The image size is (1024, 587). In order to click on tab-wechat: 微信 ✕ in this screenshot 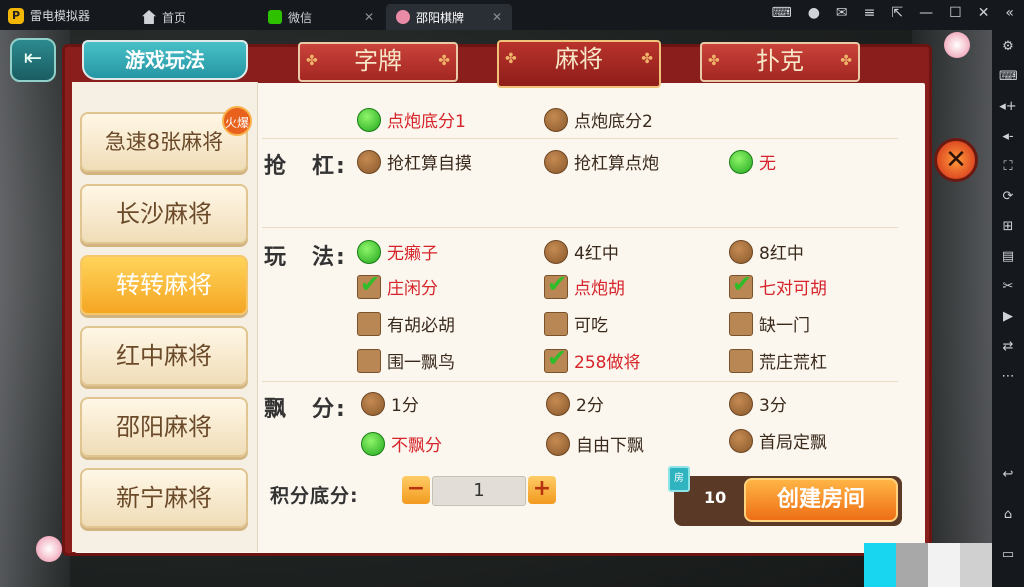, I will do `click(321, 17)`.